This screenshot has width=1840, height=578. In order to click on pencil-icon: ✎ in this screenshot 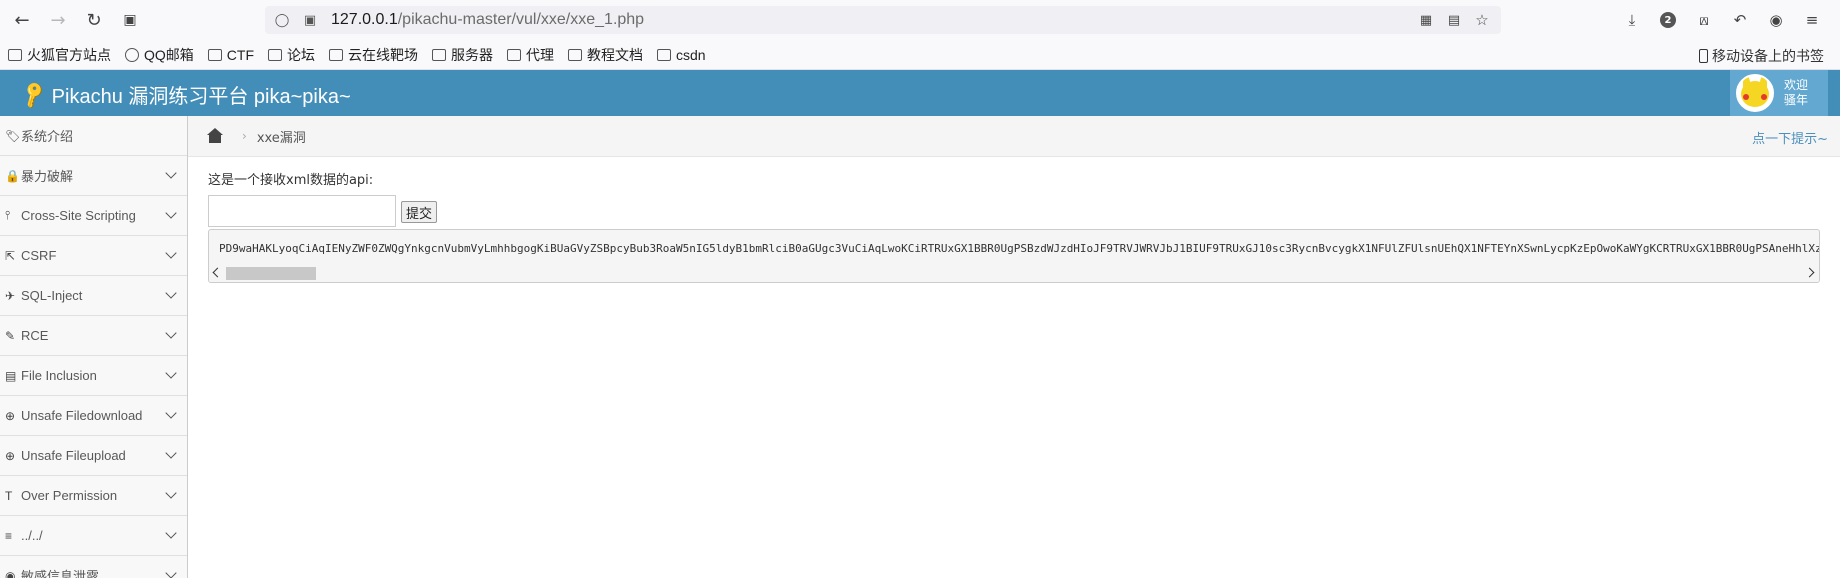, I will do `click(10, 335)`.